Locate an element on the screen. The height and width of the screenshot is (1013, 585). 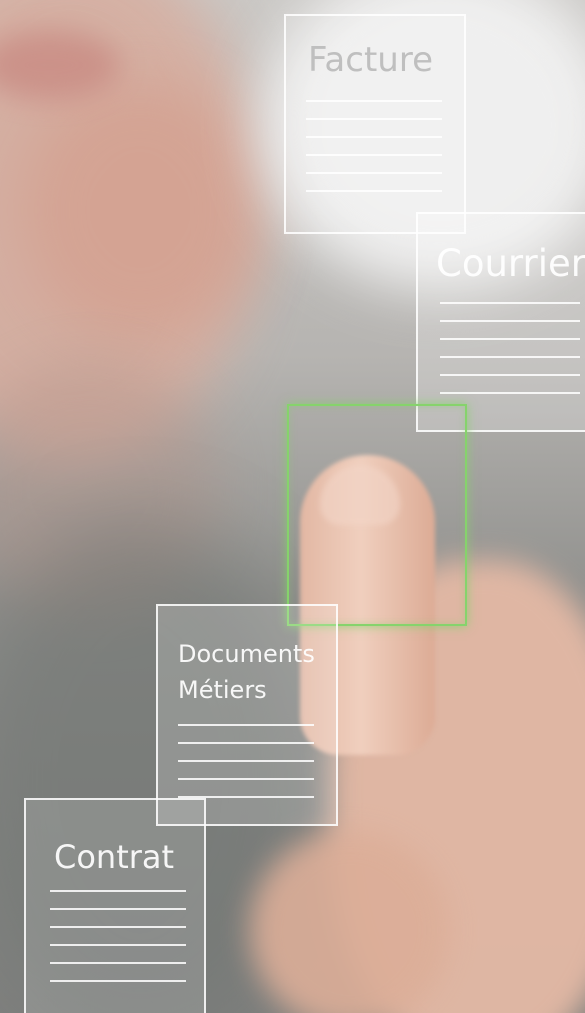
document-card-facture: Facture is located at coordinates (375, 124).